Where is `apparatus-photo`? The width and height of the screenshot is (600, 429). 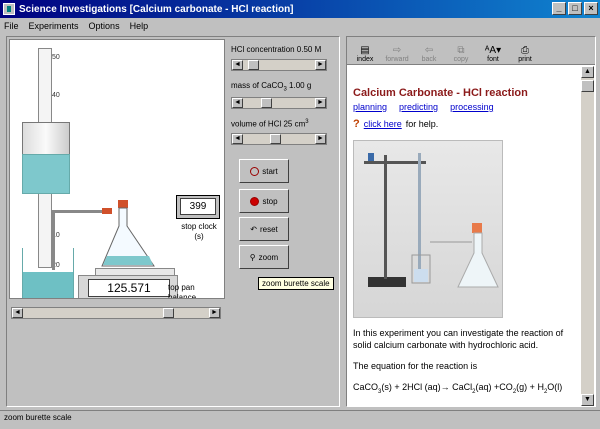 apparatus-photo is located at coordinates (428, 229).